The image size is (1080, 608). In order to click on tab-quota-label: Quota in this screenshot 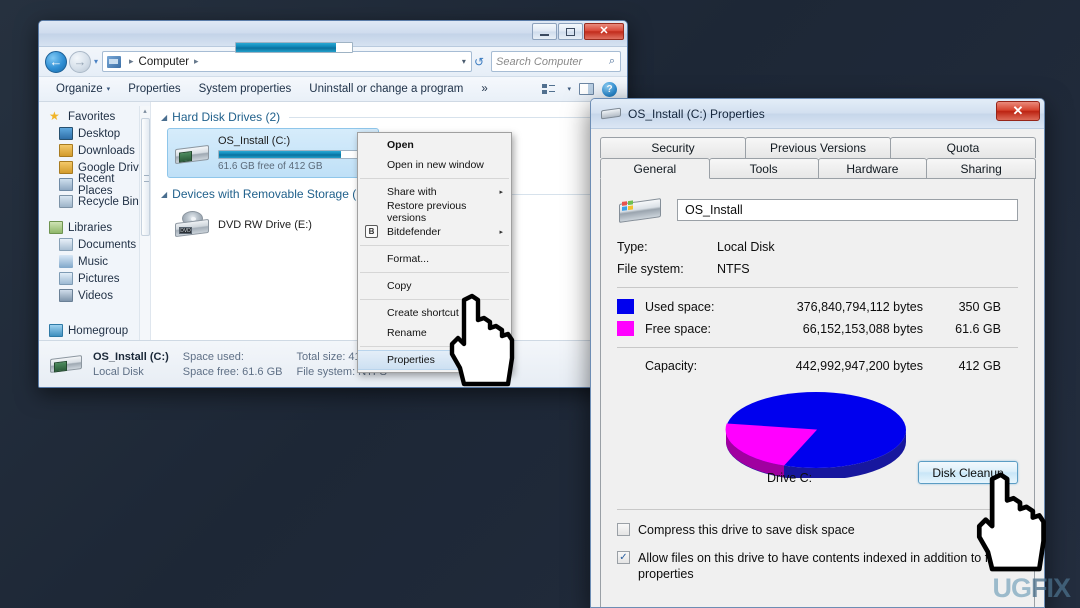, I will do `click(963, 148)`.